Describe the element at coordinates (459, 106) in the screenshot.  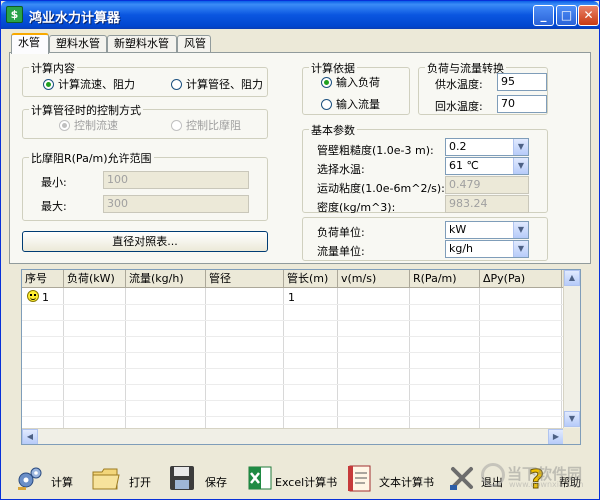
I see `return-temp-label: 回水温度:` at that location.